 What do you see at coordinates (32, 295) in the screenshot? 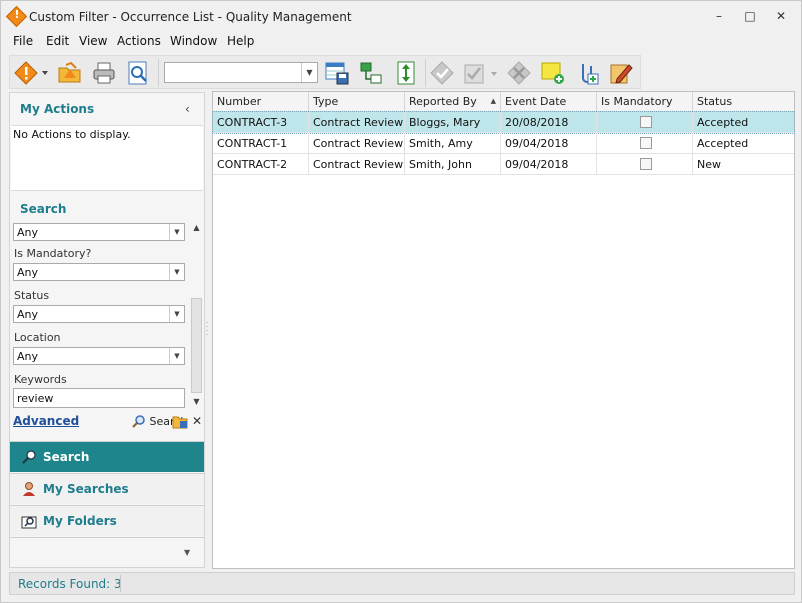
I see `status-label: Status` at bounding box center [32, 295].